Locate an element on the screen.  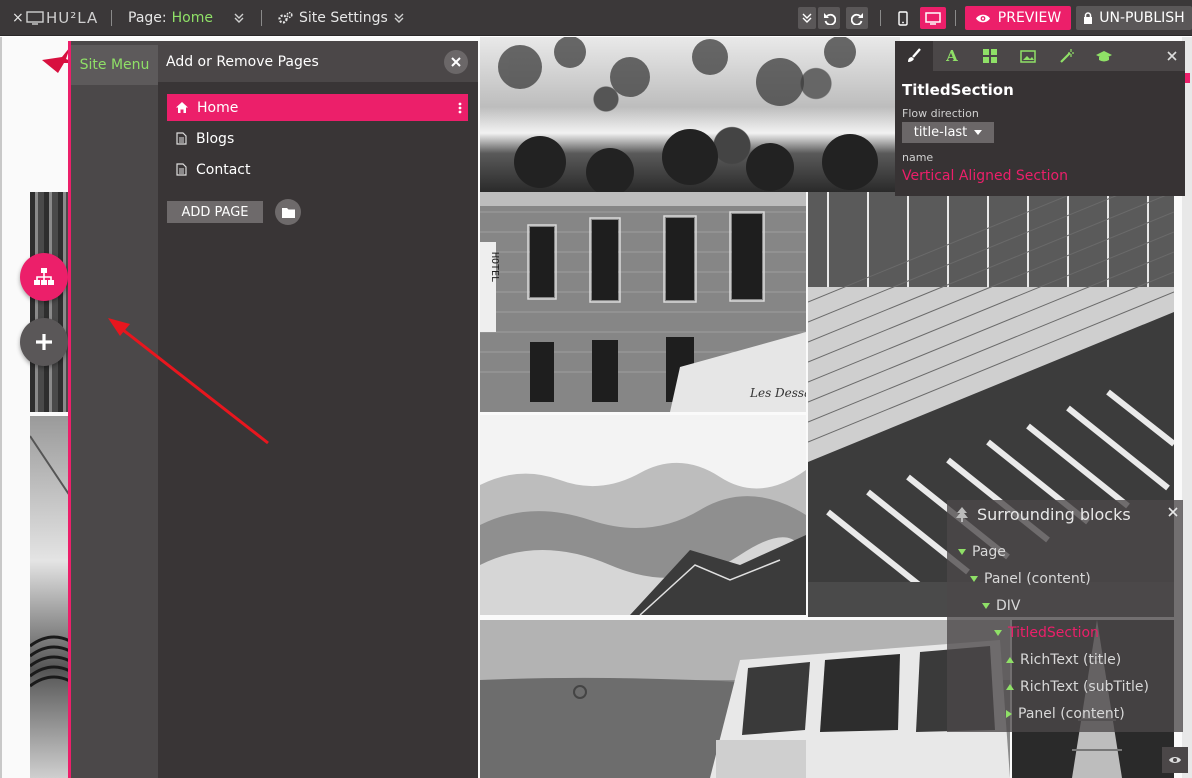
home-icon is located at coordinates (182, 107).